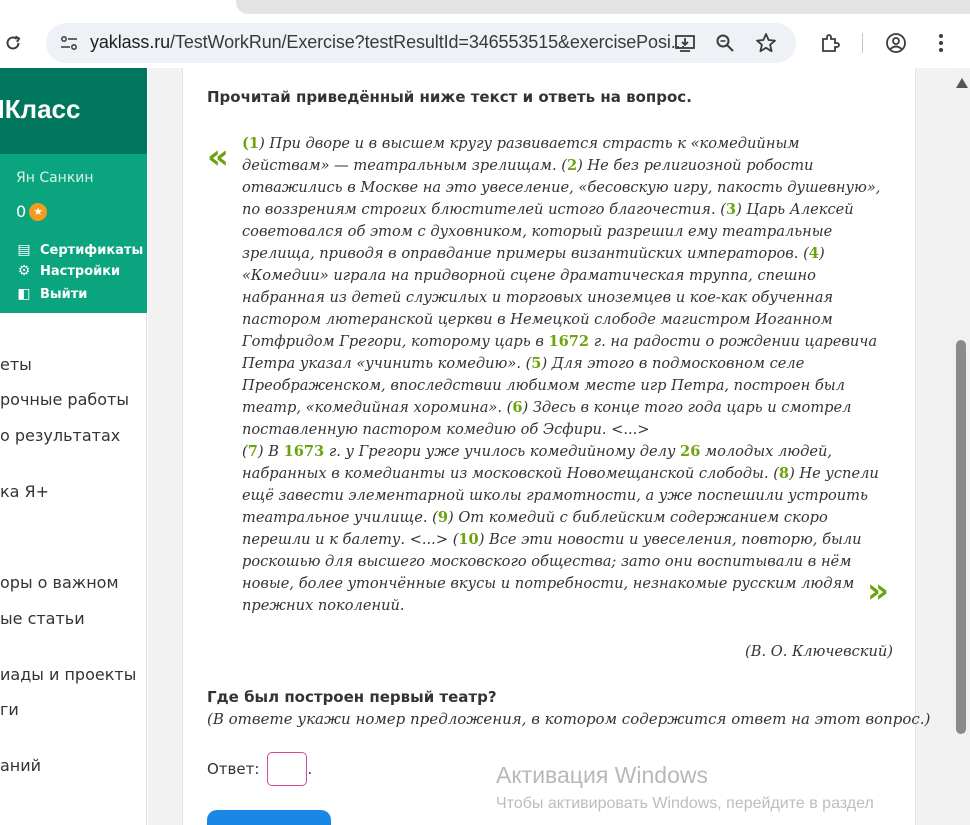 This screenshot has height=825, width=970. I want to click on text-segment: ) Не успели, so click(834, 473).